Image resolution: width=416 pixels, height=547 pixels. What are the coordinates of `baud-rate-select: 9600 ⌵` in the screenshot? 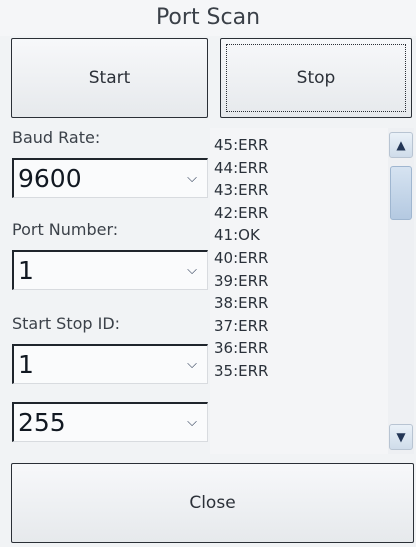 It's located at (110, 178).